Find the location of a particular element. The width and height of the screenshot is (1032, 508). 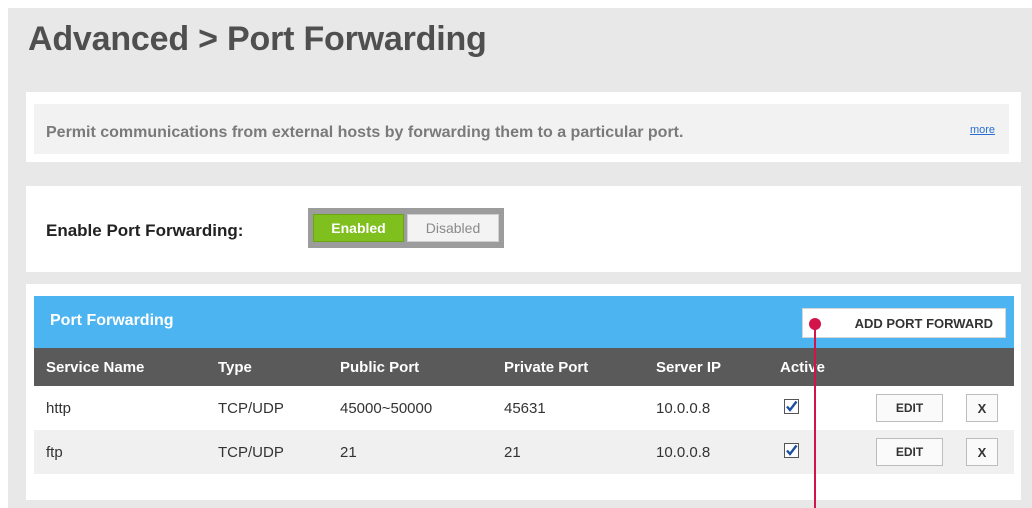

disabled-button: Disabled is located at coordinates (453, 228).